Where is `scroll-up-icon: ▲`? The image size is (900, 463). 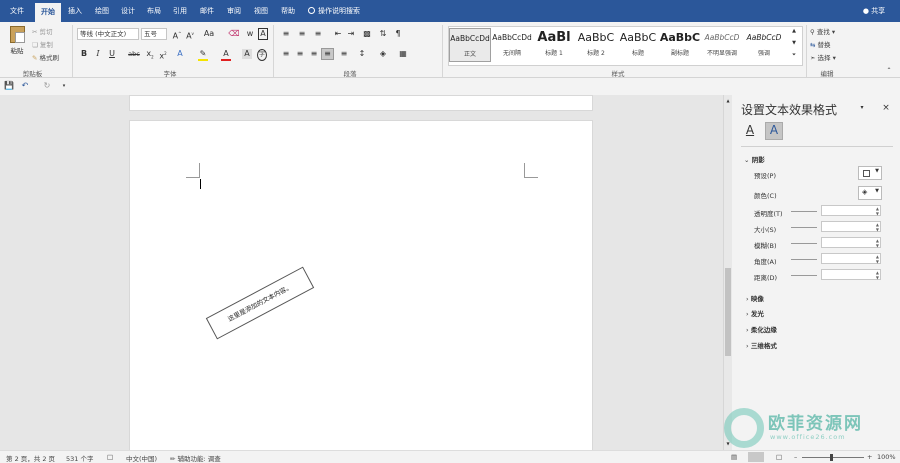
scroll-up-icon: ▲ is located at coordinates (728, 101).